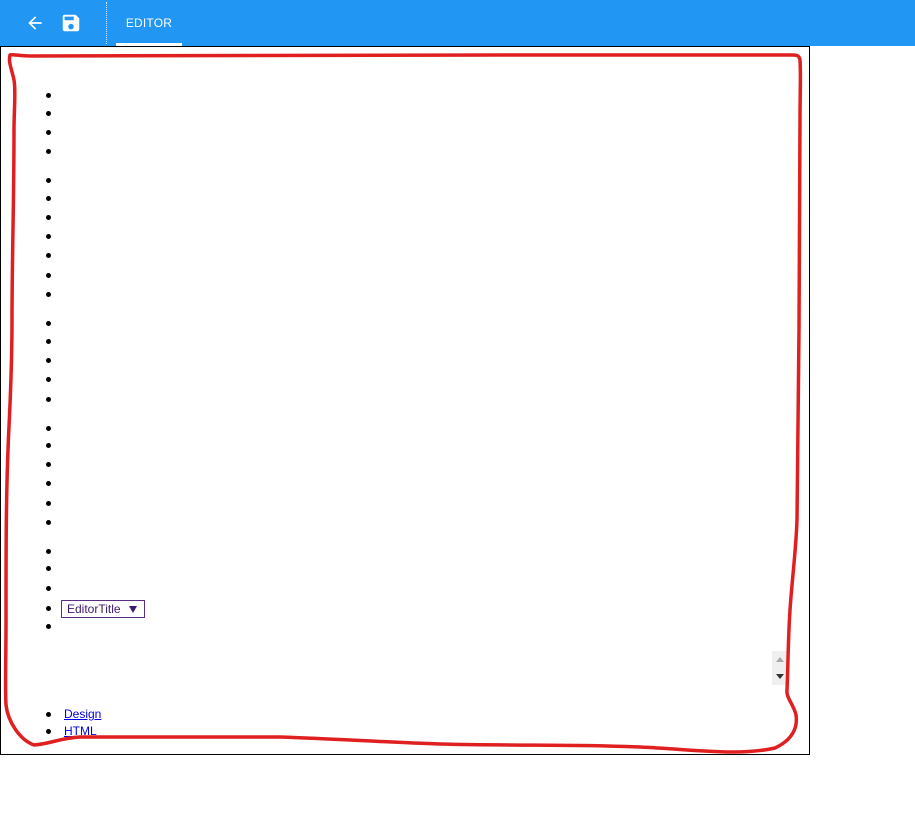 The height and width of the screenshot is (816, 915). Describe the element at coordinates (133, 609) in the screenshot. I see `caret-down-icon` at that location.